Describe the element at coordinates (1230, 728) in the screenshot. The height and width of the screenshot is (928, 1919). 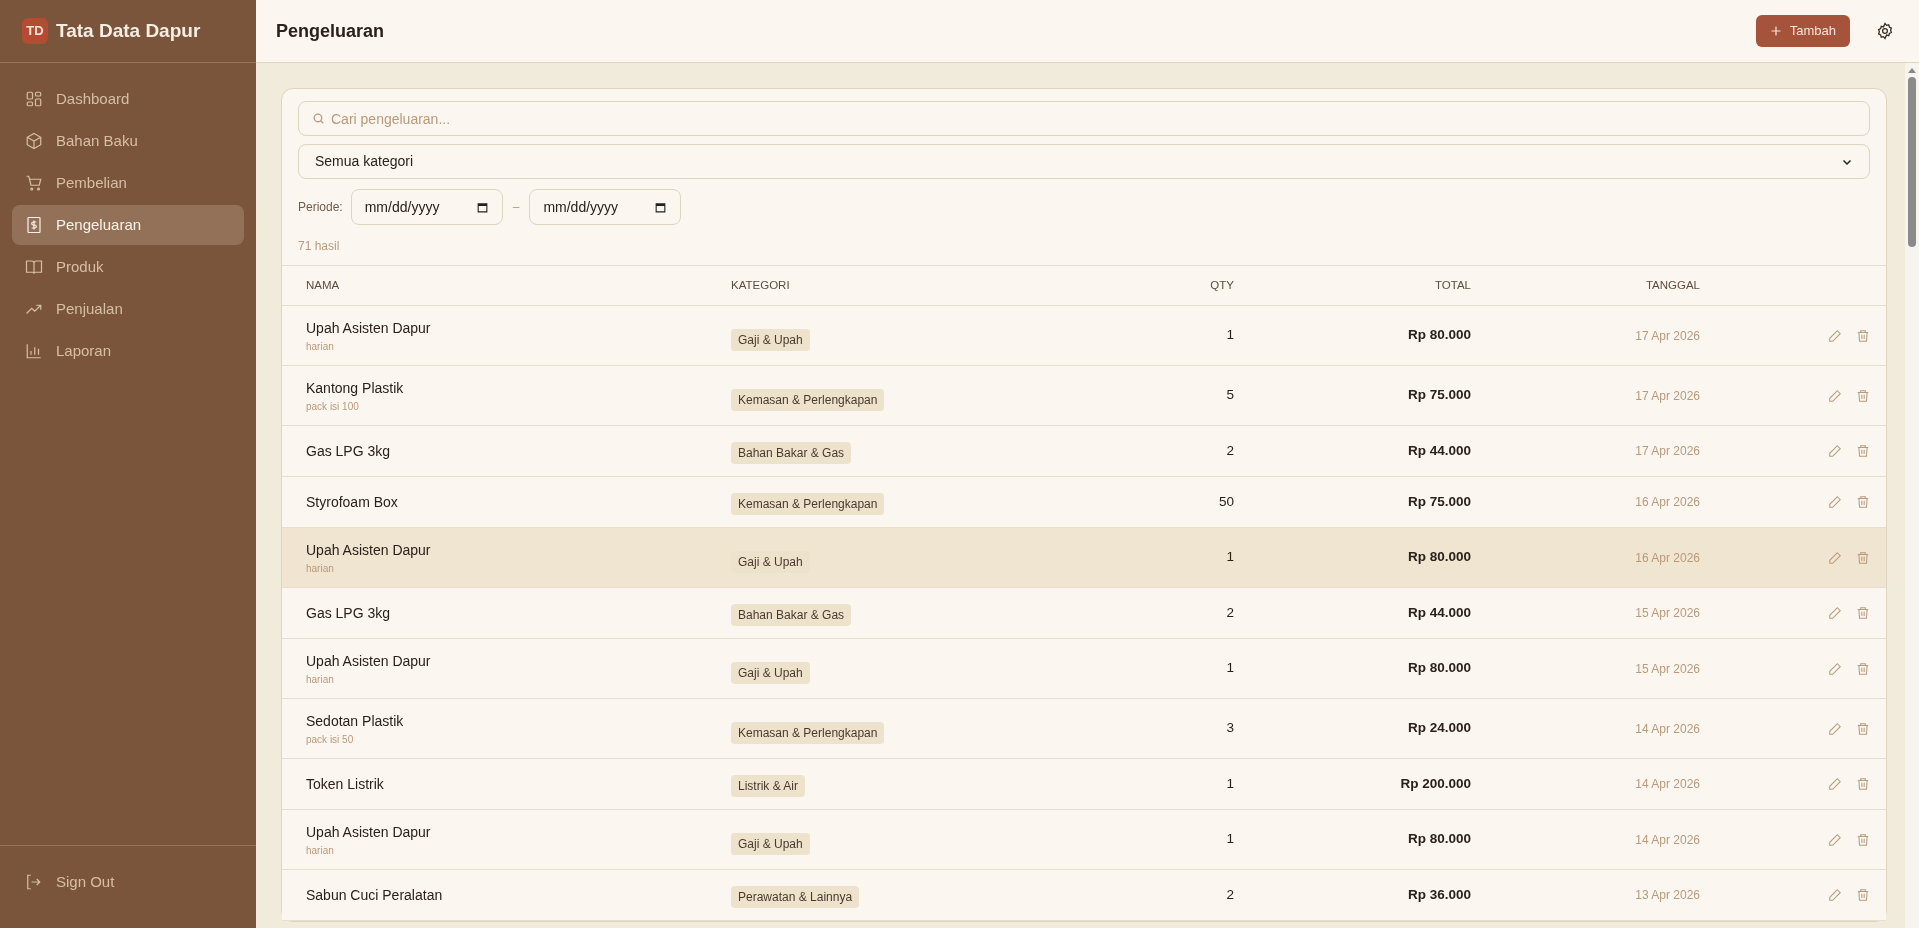
I see `table-cell: 3` at that location.